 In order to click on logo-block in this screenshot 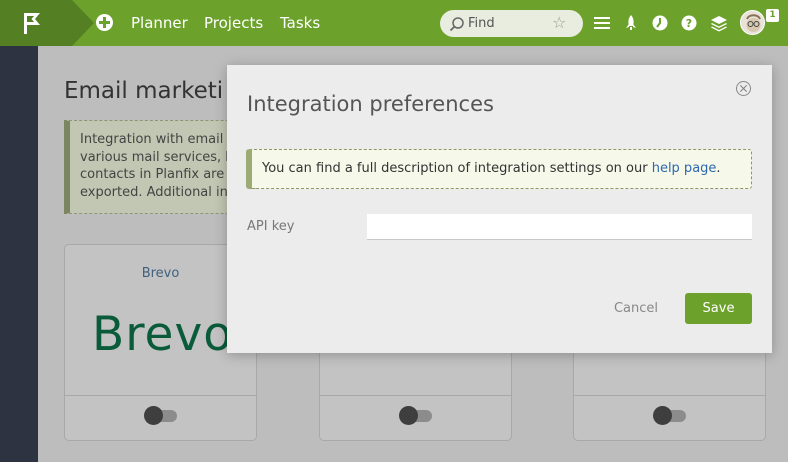, I will do `click(48, 23)`.